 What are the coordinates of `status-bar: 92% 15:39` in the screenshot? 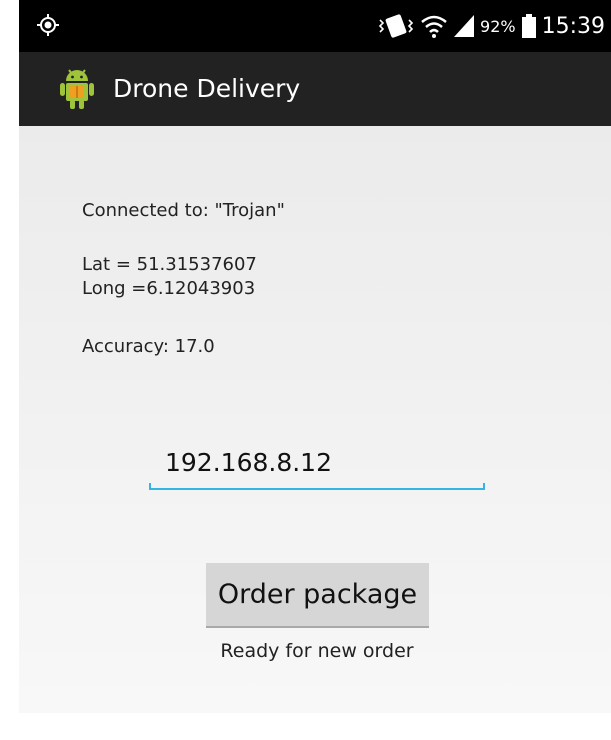 It's located at (315, 26).